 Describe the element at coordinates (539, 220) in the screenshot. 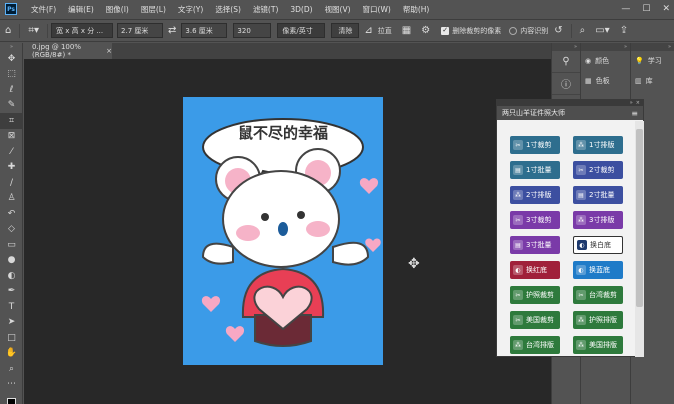

I see `plugin-button-label: 3寸裁剪` at that location.